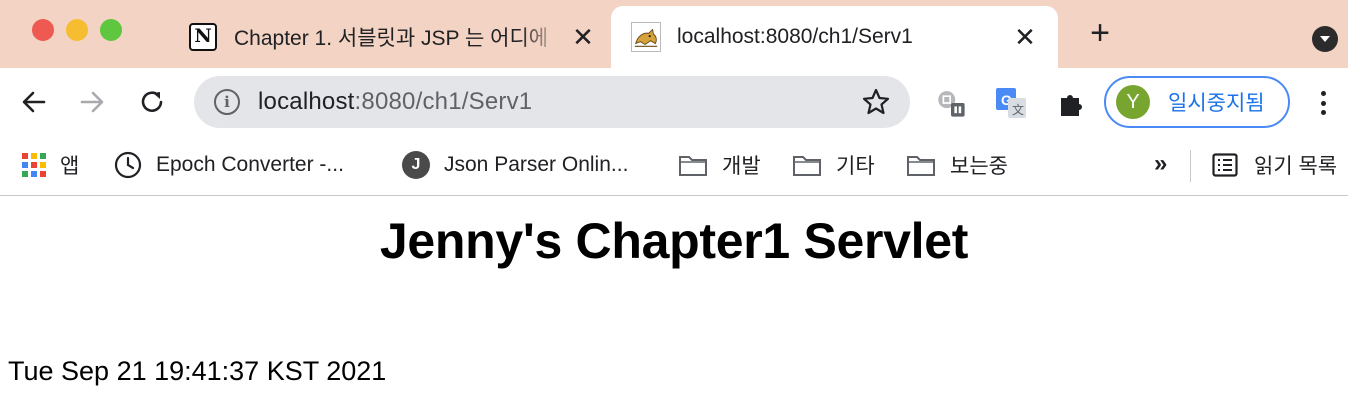  I want to click on bookmark-label: 보는중, so click(979, 166).